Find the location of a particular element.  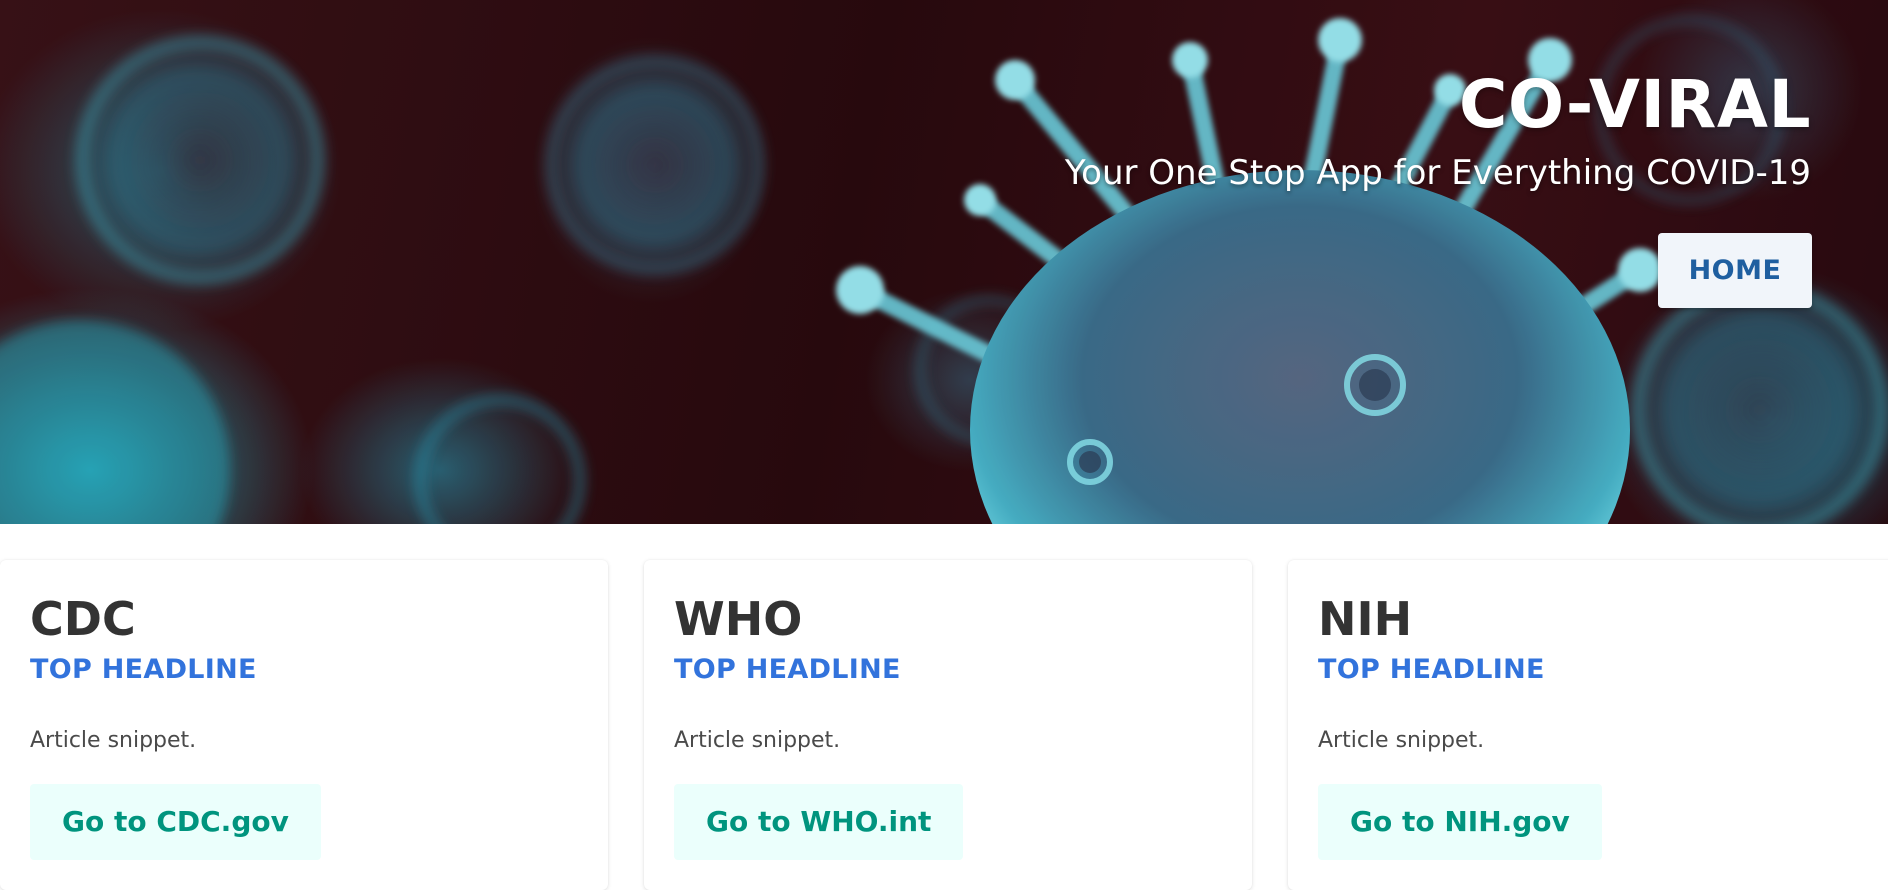

card-title: CDC is located at coordinates (83, 619).